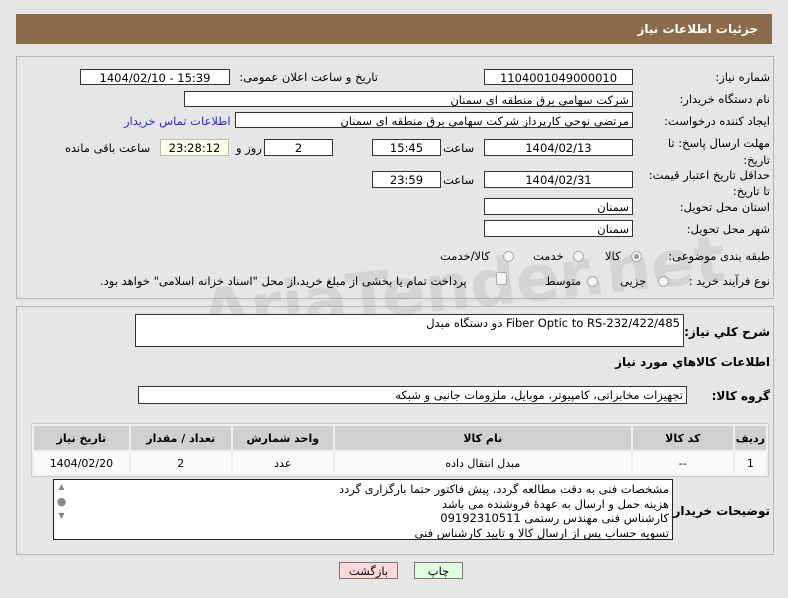  What do you see at coordinates (682, 463) in the screenshot?
I see `cell-code: --` at bounding box center [682, 463].